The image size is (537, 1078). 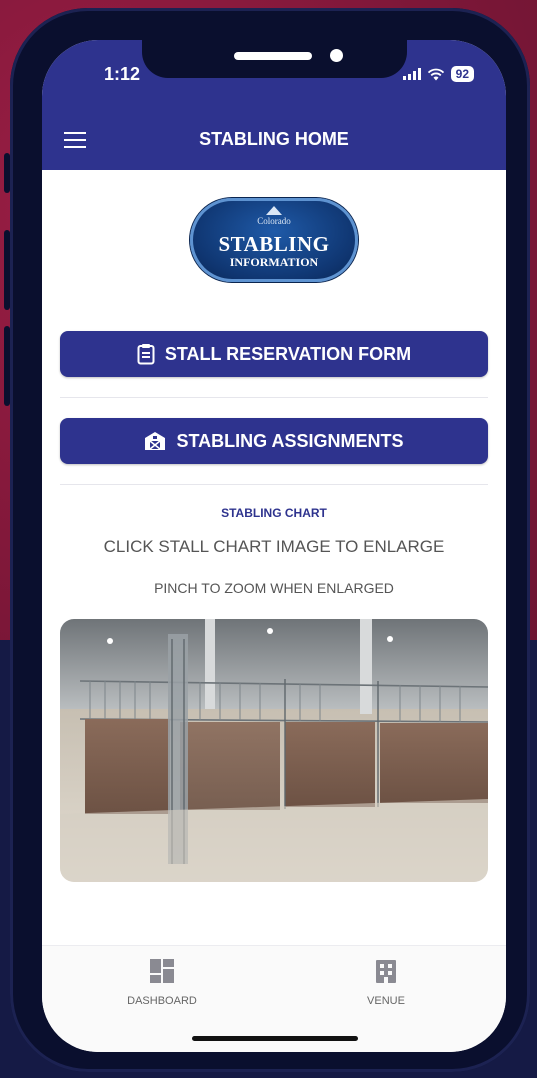 What do you see at coordinates (274, 105) in the screenshot?
I see `app-header: 1:12 92 STABLING HOME` at bounding box center [274, 105].